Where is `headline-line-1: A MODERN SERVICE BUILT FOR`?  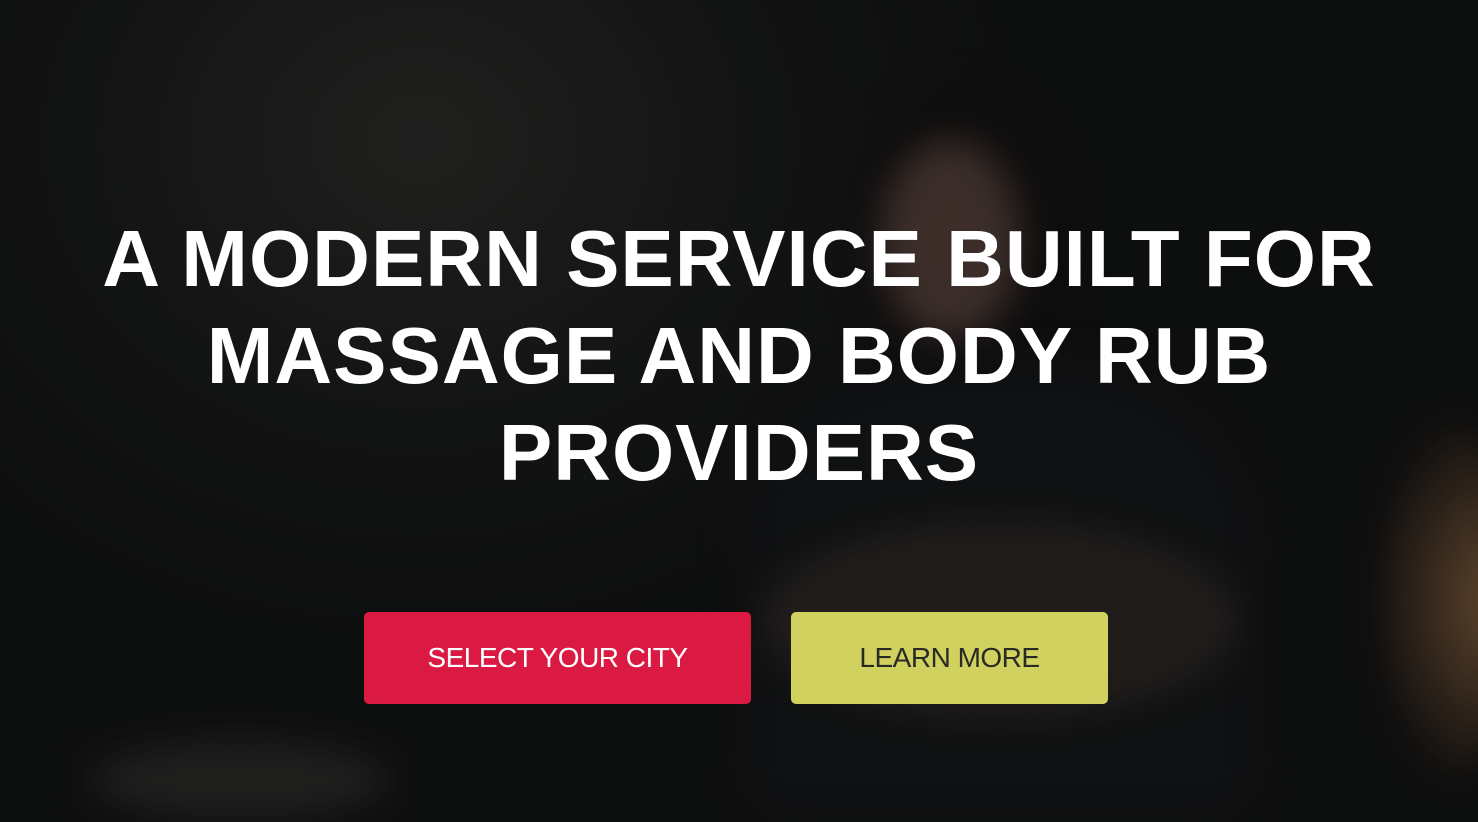 headline-line-1: A MODERN SERVICE BUILT FOR is located at coordinates (739, 258).